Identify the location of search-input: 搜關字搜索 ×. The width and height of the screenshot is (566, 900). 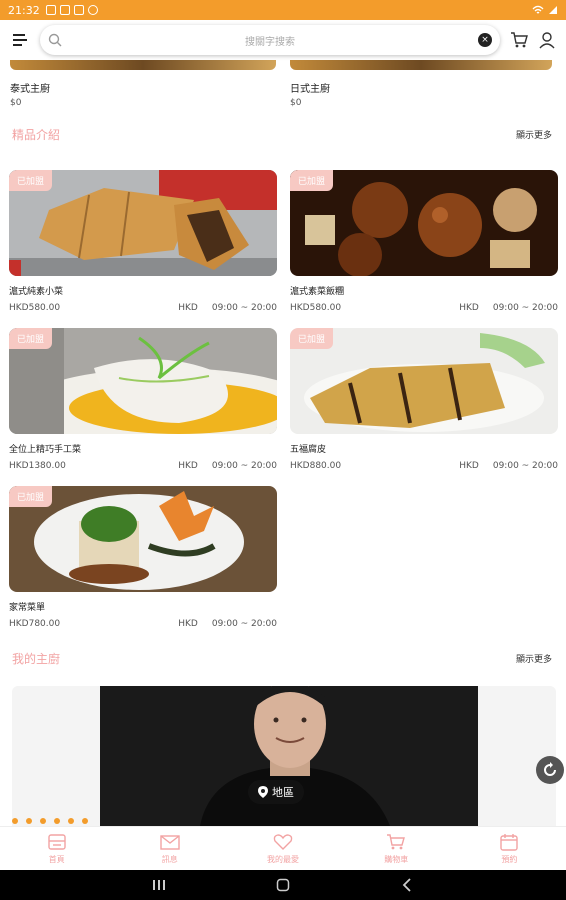
(270, 40).